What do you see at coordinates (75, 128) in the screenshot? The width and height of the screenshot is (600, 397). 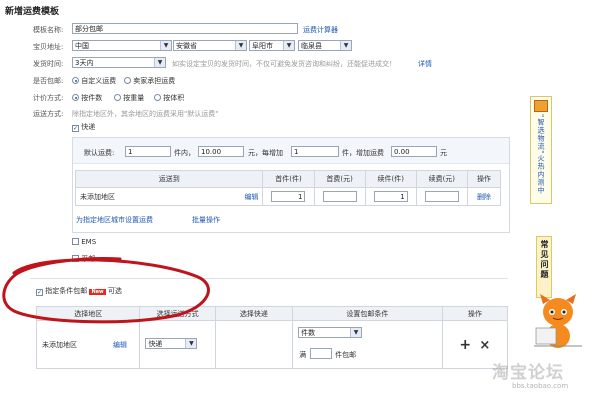 I see `checkmark-icon: ✓` at bounding box center [75, 128].